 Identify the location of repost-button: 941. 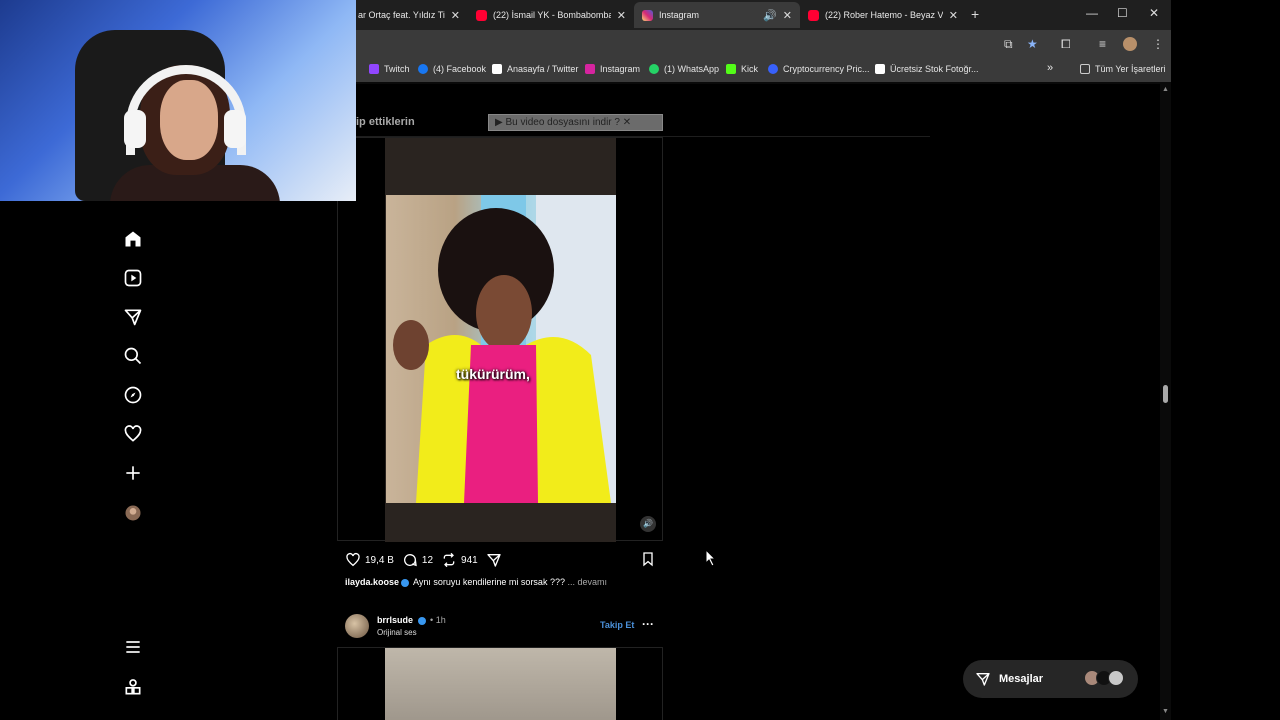
(459, 560).